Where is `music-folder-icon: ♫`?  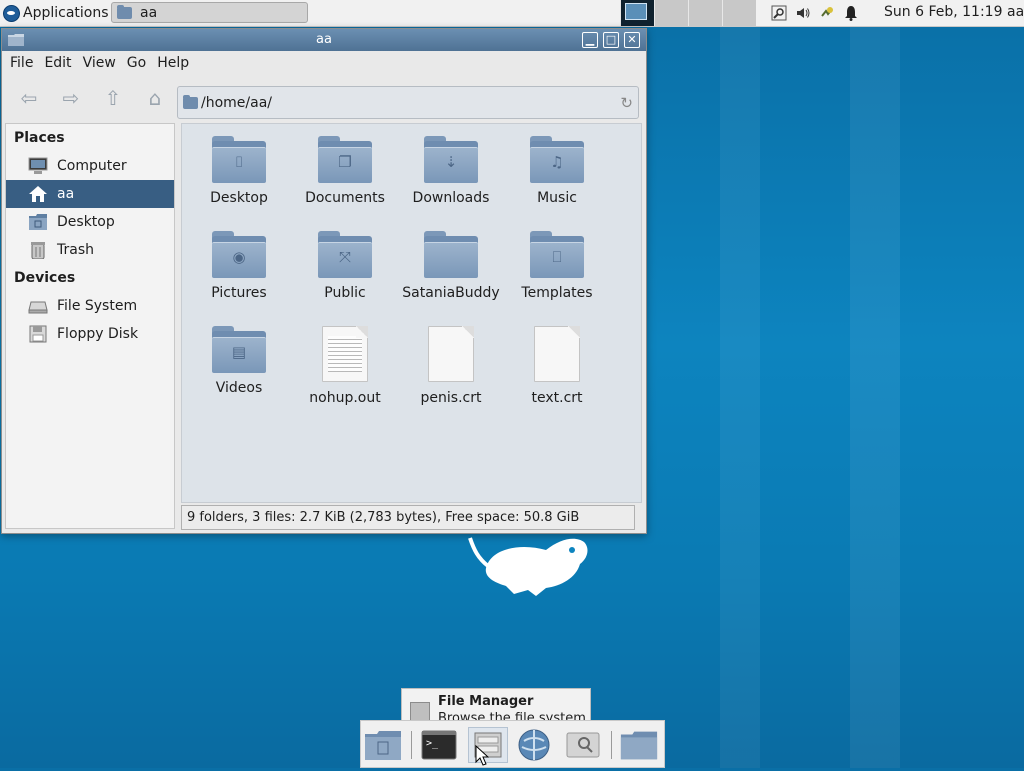
music-folder-icon: ♫ is located at coordinates (557, 159).